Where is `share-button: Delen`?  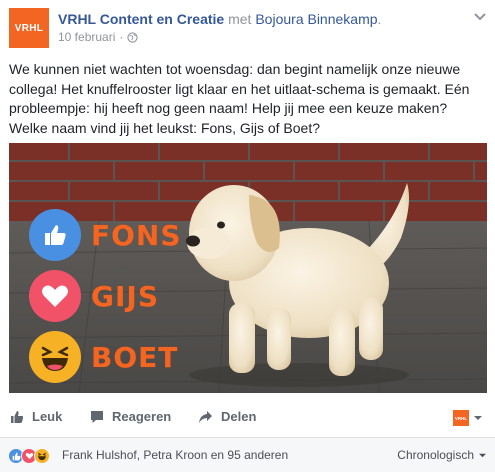 share-button: Delen is located at coordinates (227, 416).